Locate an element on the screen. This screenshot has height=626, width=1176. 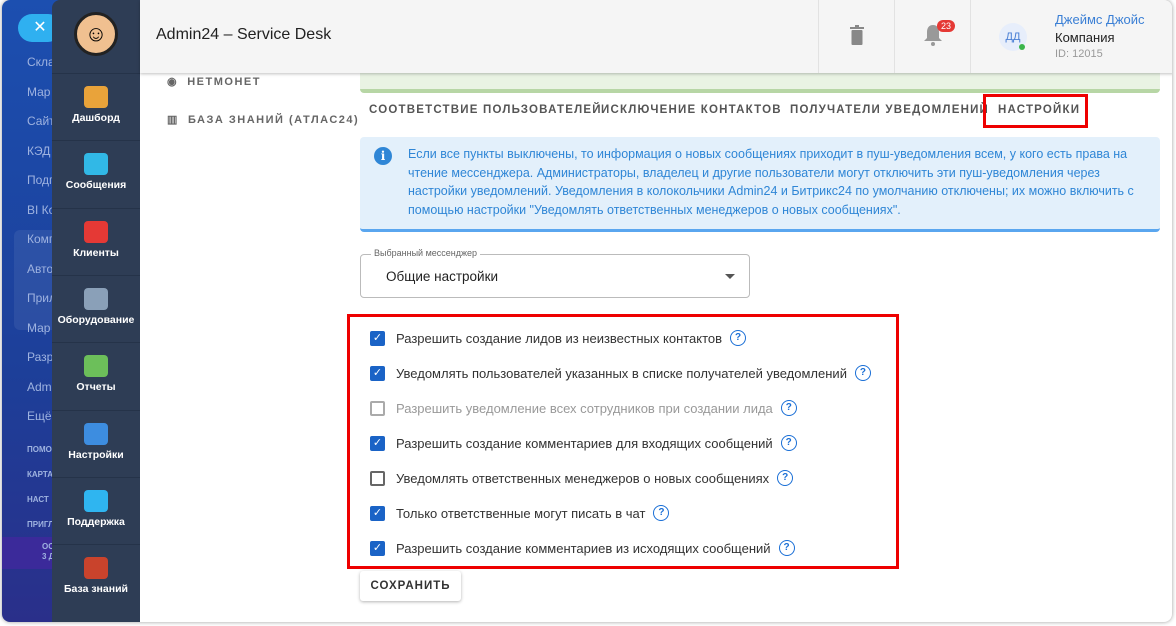
trash-icon is located at coordinates (857, 35).